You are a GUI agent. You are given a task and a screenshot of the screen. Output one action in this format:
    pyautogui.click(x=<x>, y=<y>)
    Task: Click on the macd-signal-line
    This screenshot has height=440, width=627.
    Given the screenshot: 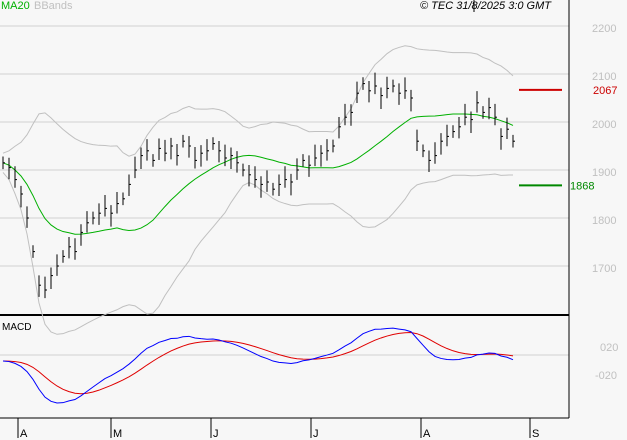 What is the action you would take?
    pyautogui.click(x=258, y=363)
    